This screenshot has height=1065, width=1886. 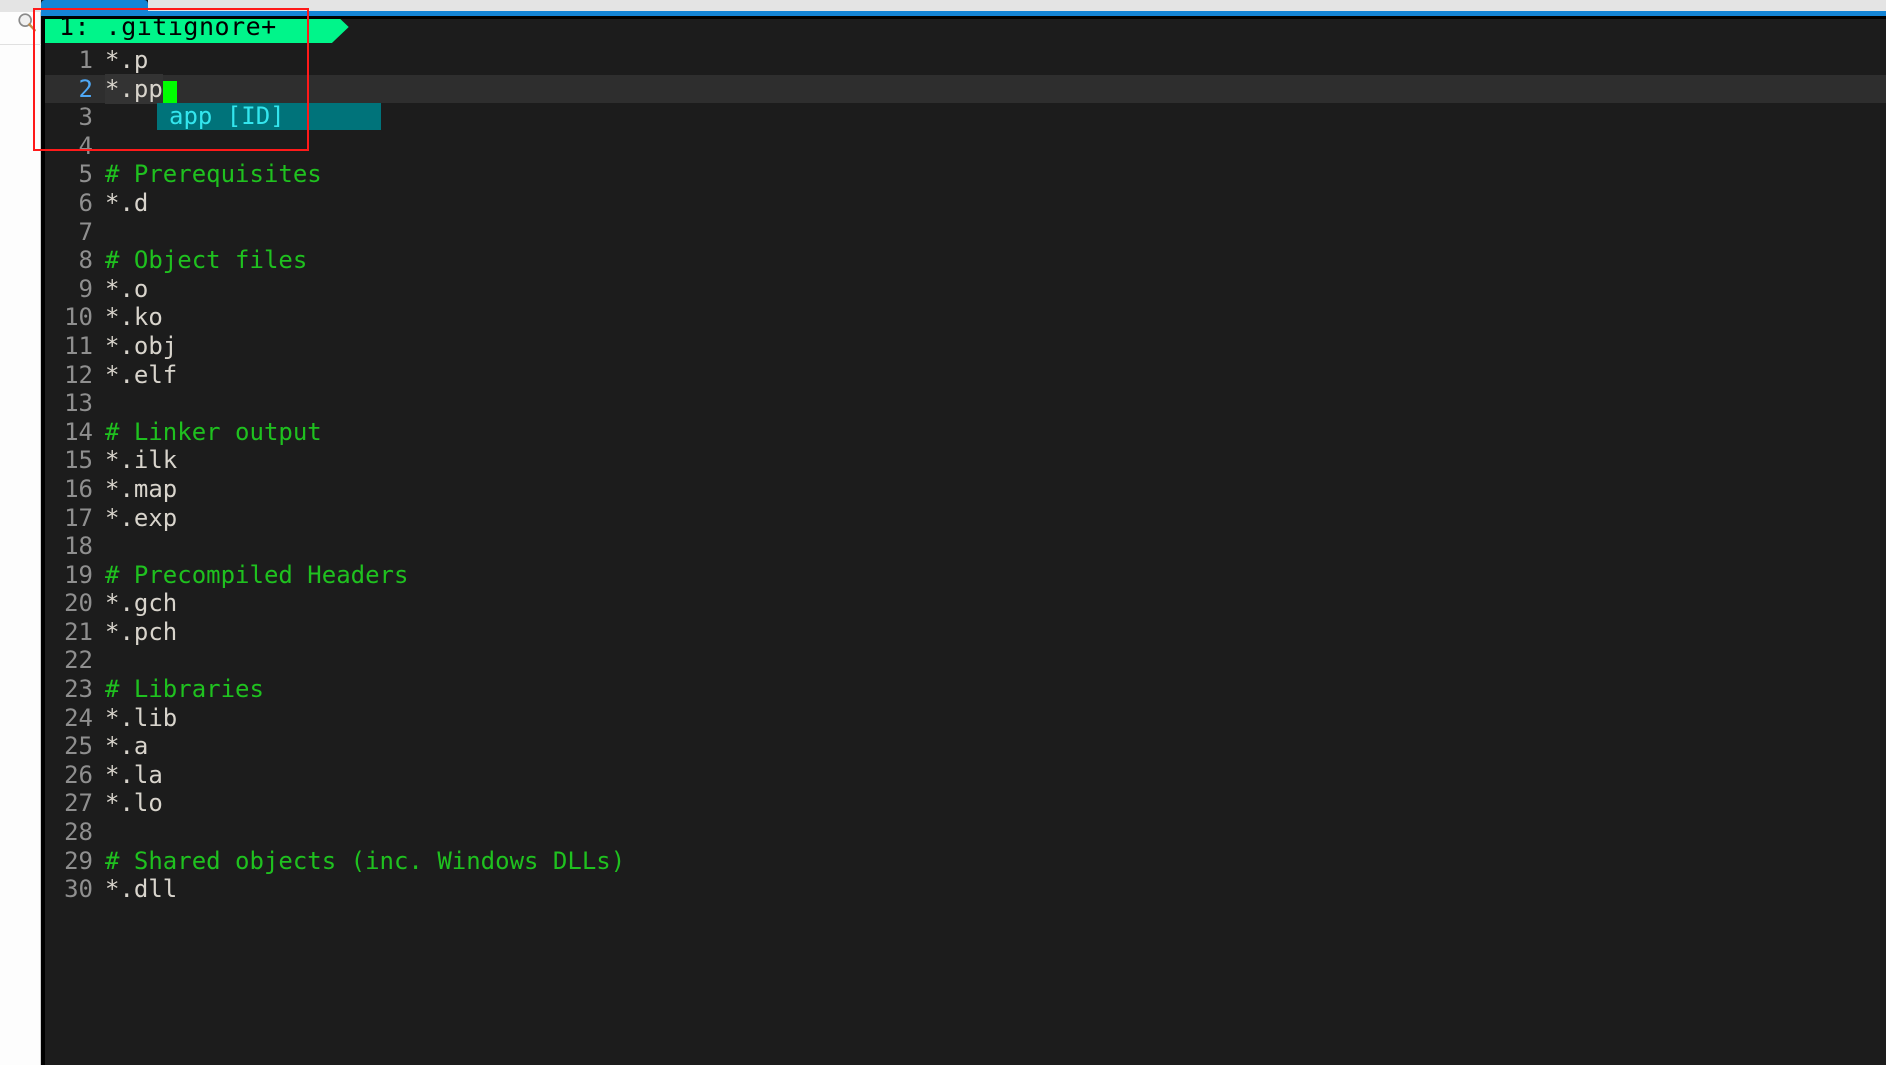 I want to click on code-line: 6 *.d, so click(x=965, y=203).